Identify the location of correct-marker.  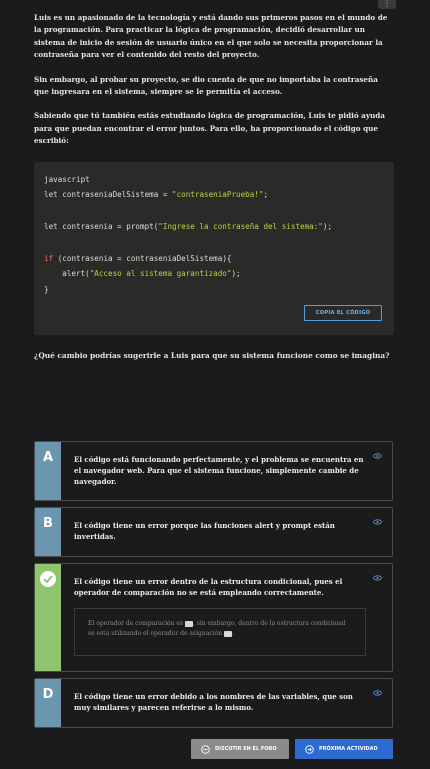
(48, 617).